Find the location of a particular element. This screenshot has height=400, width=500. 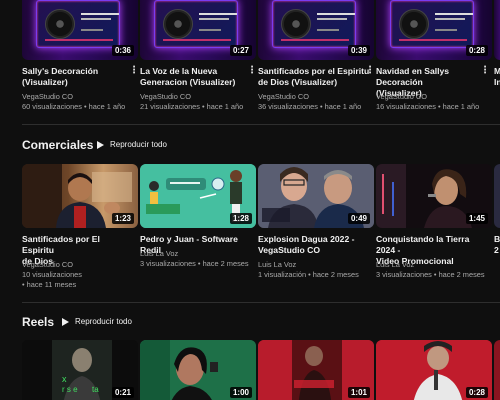

duration-badge: 1:28 is located at coordinates (240, 218).